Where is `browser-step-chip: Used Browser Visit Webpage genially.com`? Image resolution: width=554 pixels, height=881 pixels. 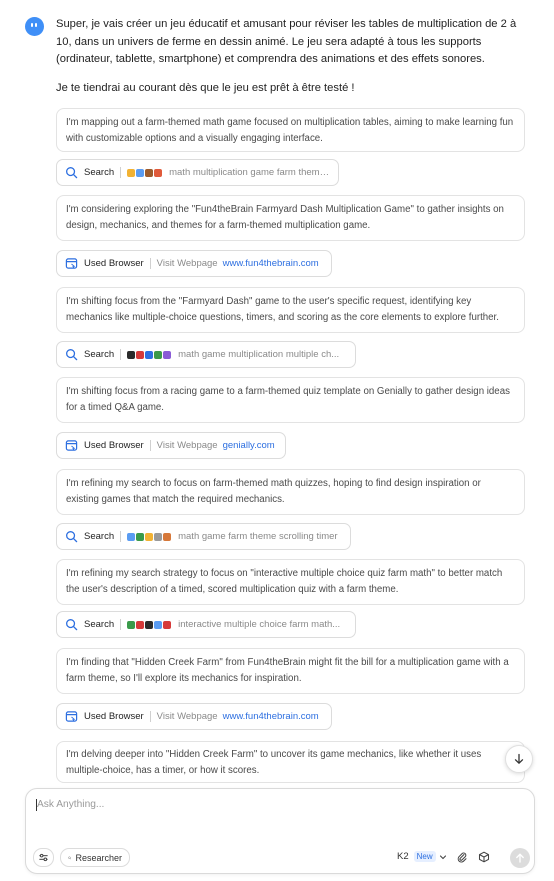
browser-step-chip: Used Browser Visit Webpage genially.com is located at coordinates (171, 445).